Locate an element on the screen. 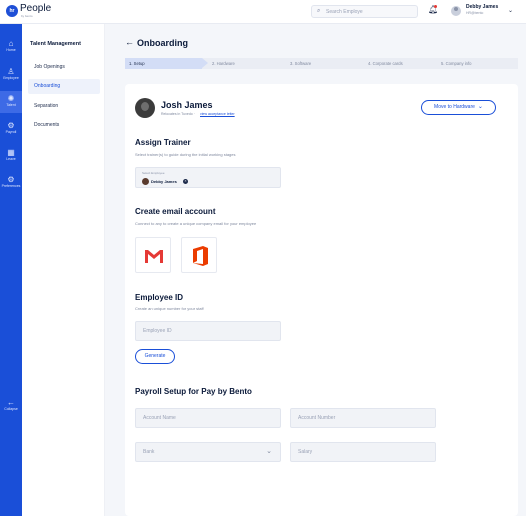  subnav-item-documents: Documents is located at coordinates (64, 125).